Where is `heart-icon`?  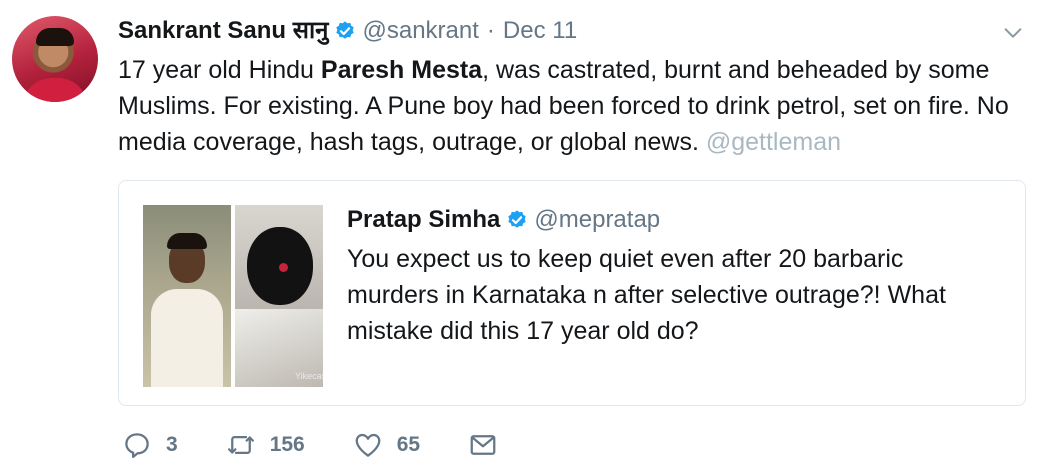
heart-icon is located at coordinates (368, 445).